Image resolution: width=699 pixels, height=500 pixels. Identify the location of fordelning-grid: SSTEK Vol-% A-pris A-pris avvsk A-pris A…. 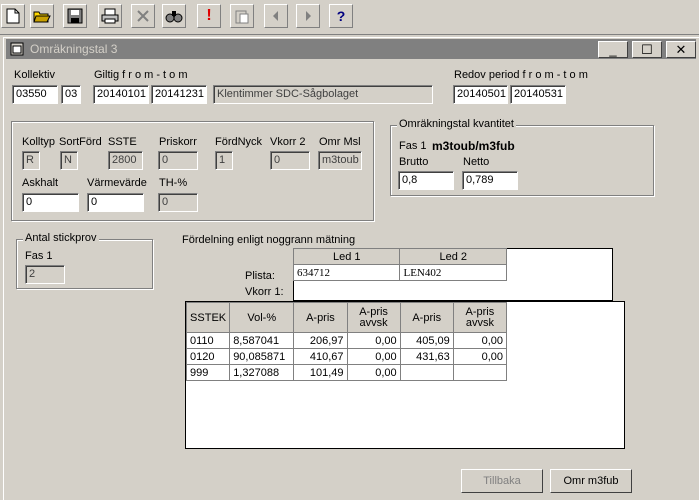
(346, 341).